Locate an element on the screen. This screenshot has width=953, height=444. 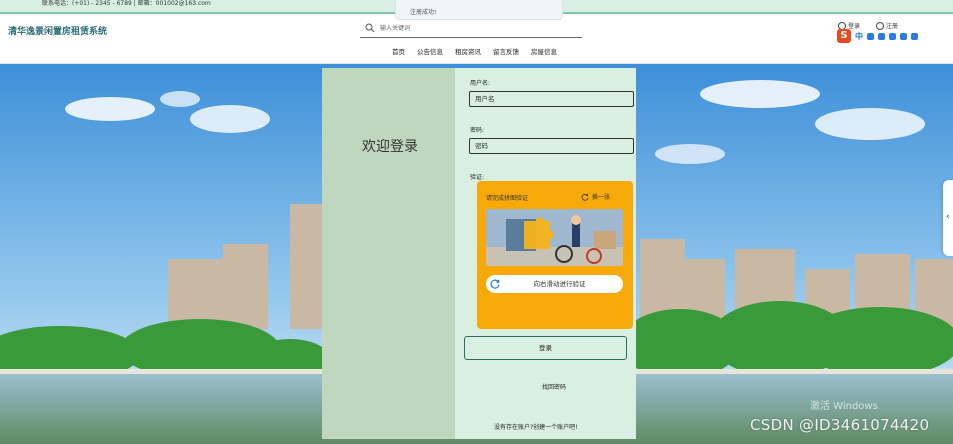
password-input is located at coordinates (551, 146).